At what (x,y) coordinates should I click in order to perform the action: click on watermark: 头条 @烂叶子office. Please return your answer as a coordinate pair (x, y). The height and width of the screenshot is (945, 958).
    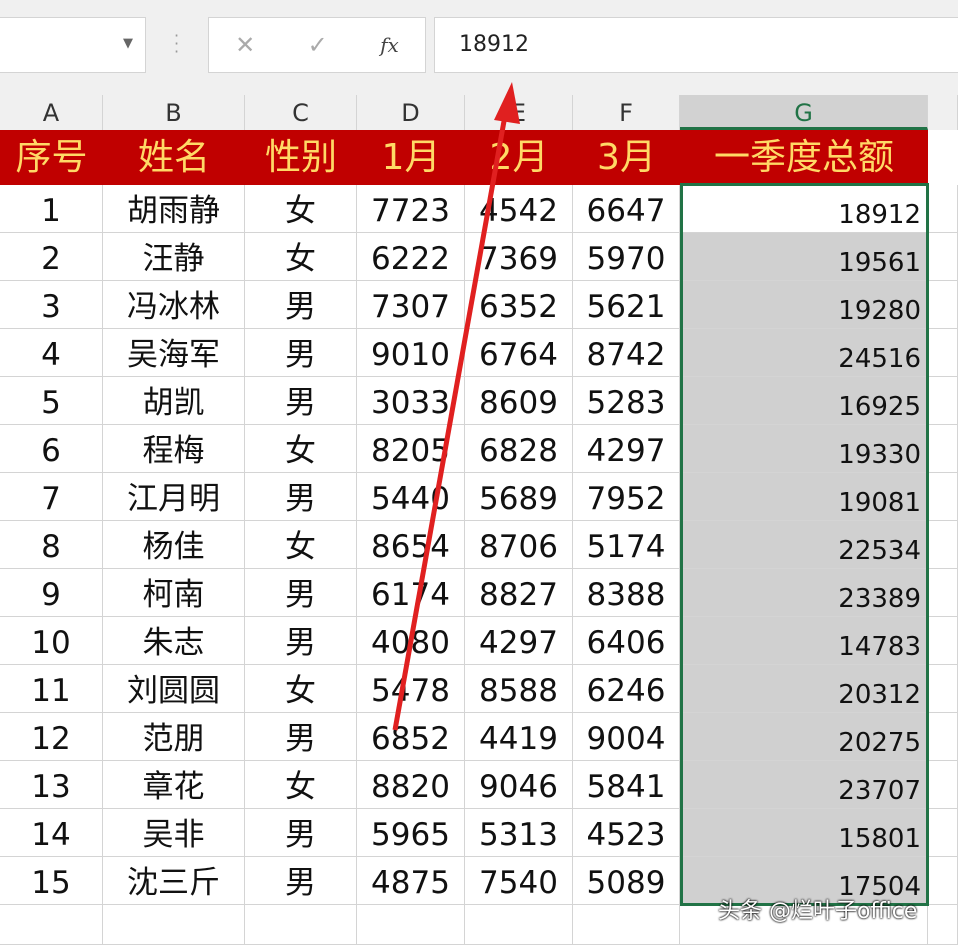
    Looking at the image, I should click on (818, 911).